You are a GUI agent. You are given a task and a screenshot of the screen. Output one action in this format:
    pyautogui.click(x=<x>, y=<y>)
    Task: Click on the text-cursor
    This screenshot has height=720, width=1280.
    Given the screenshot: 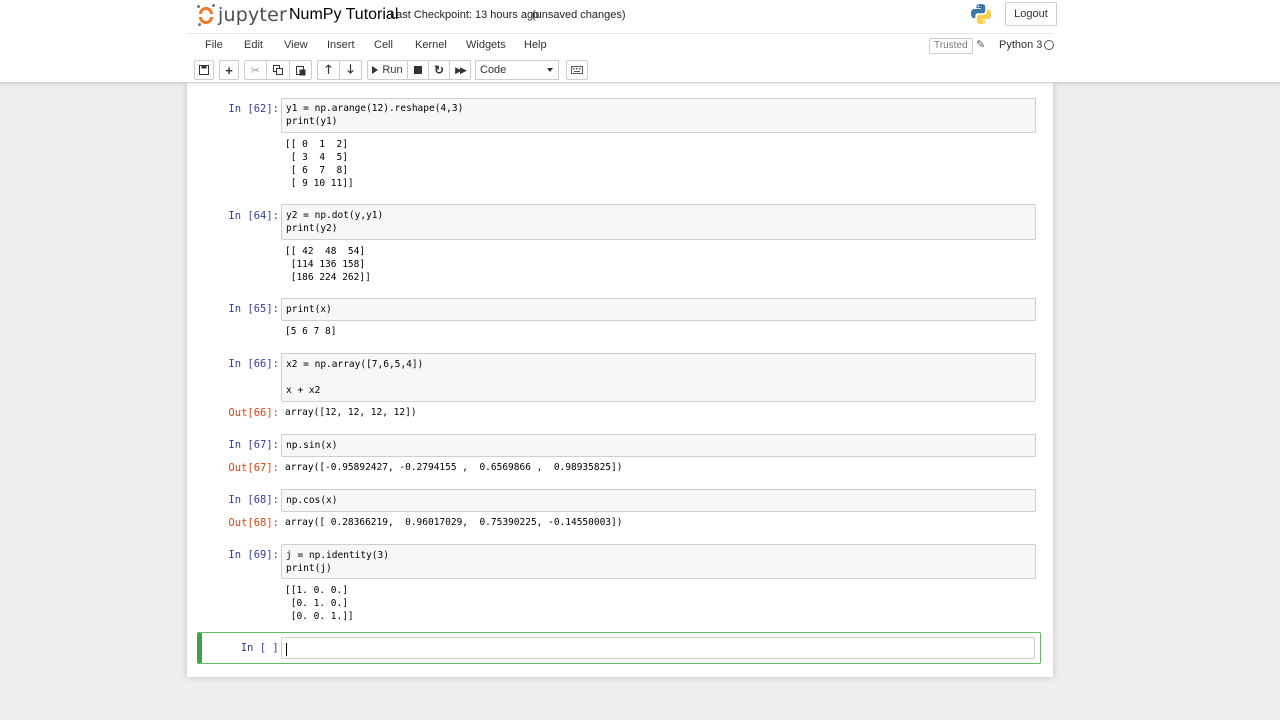 What is the action you would take?
    pyautogui.click(x=286, y=649)
    